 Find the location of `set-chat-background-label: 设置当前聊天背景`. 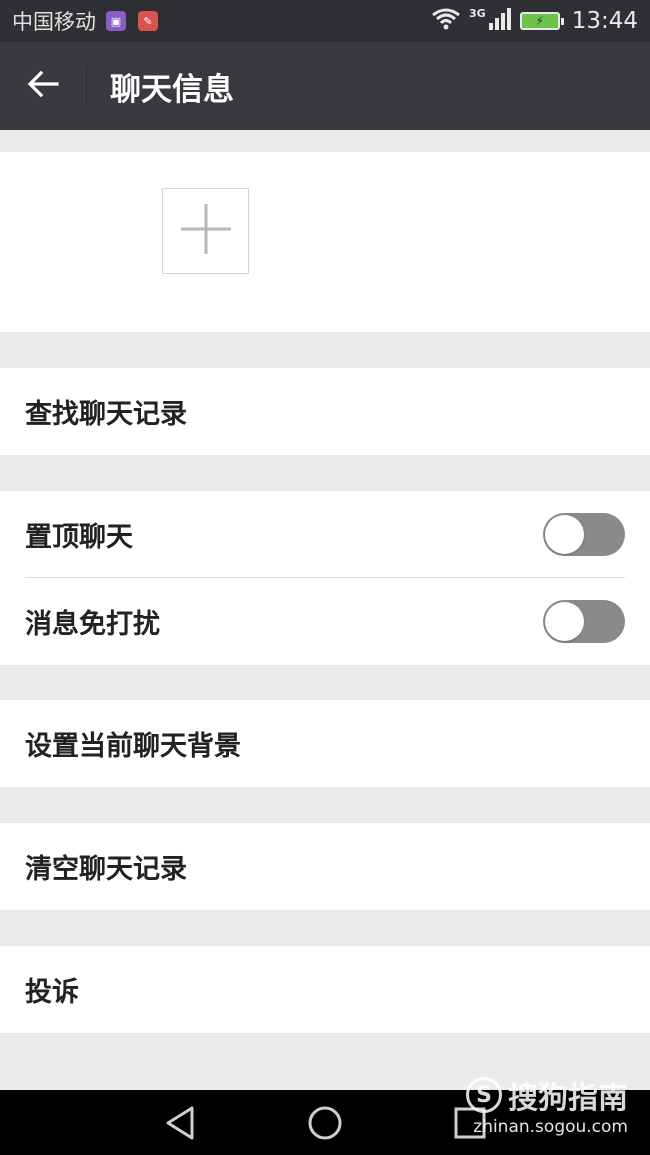

set-chat-background-label: 设置当前聊天背景 is located at coordinates (133, 746).